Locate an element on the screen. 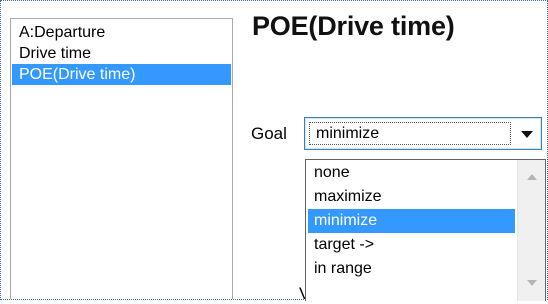 The image size is (548, 304). node-list-item-selected: POE(Drive time) is located at coordinates (121, 74).